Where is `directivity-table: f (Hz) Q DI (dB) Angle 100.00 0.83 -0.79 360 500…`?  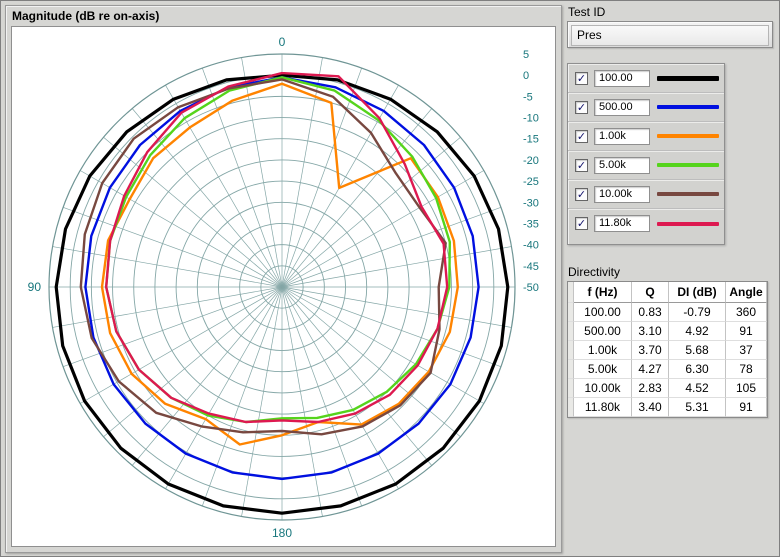 directivity-table: f (Hz) Q DI (dB) Angle 100.00 0.83 -0.79 360 500… is located at coordinates (667, 349).